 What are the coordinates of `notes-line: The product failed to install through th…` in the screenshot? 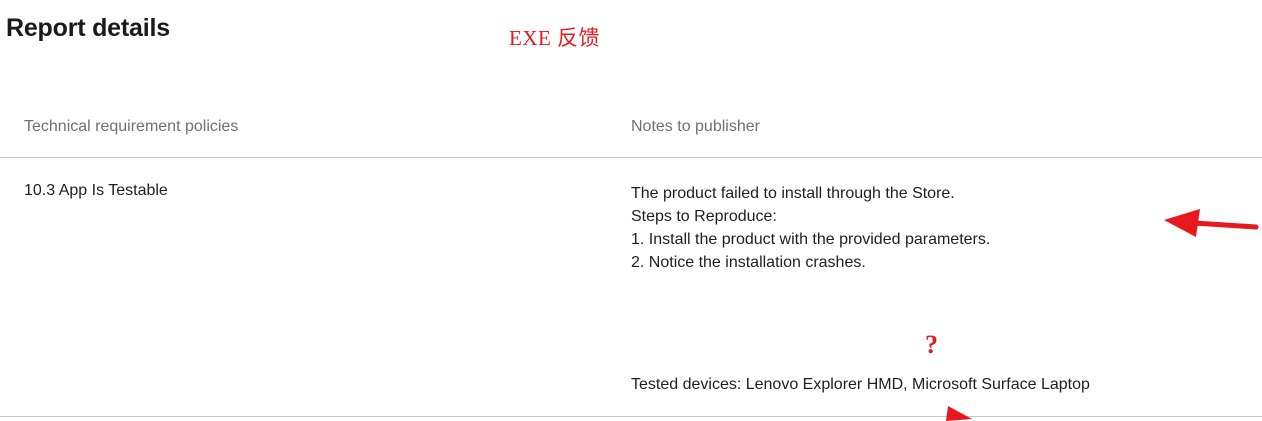 It's located at (793, 193).